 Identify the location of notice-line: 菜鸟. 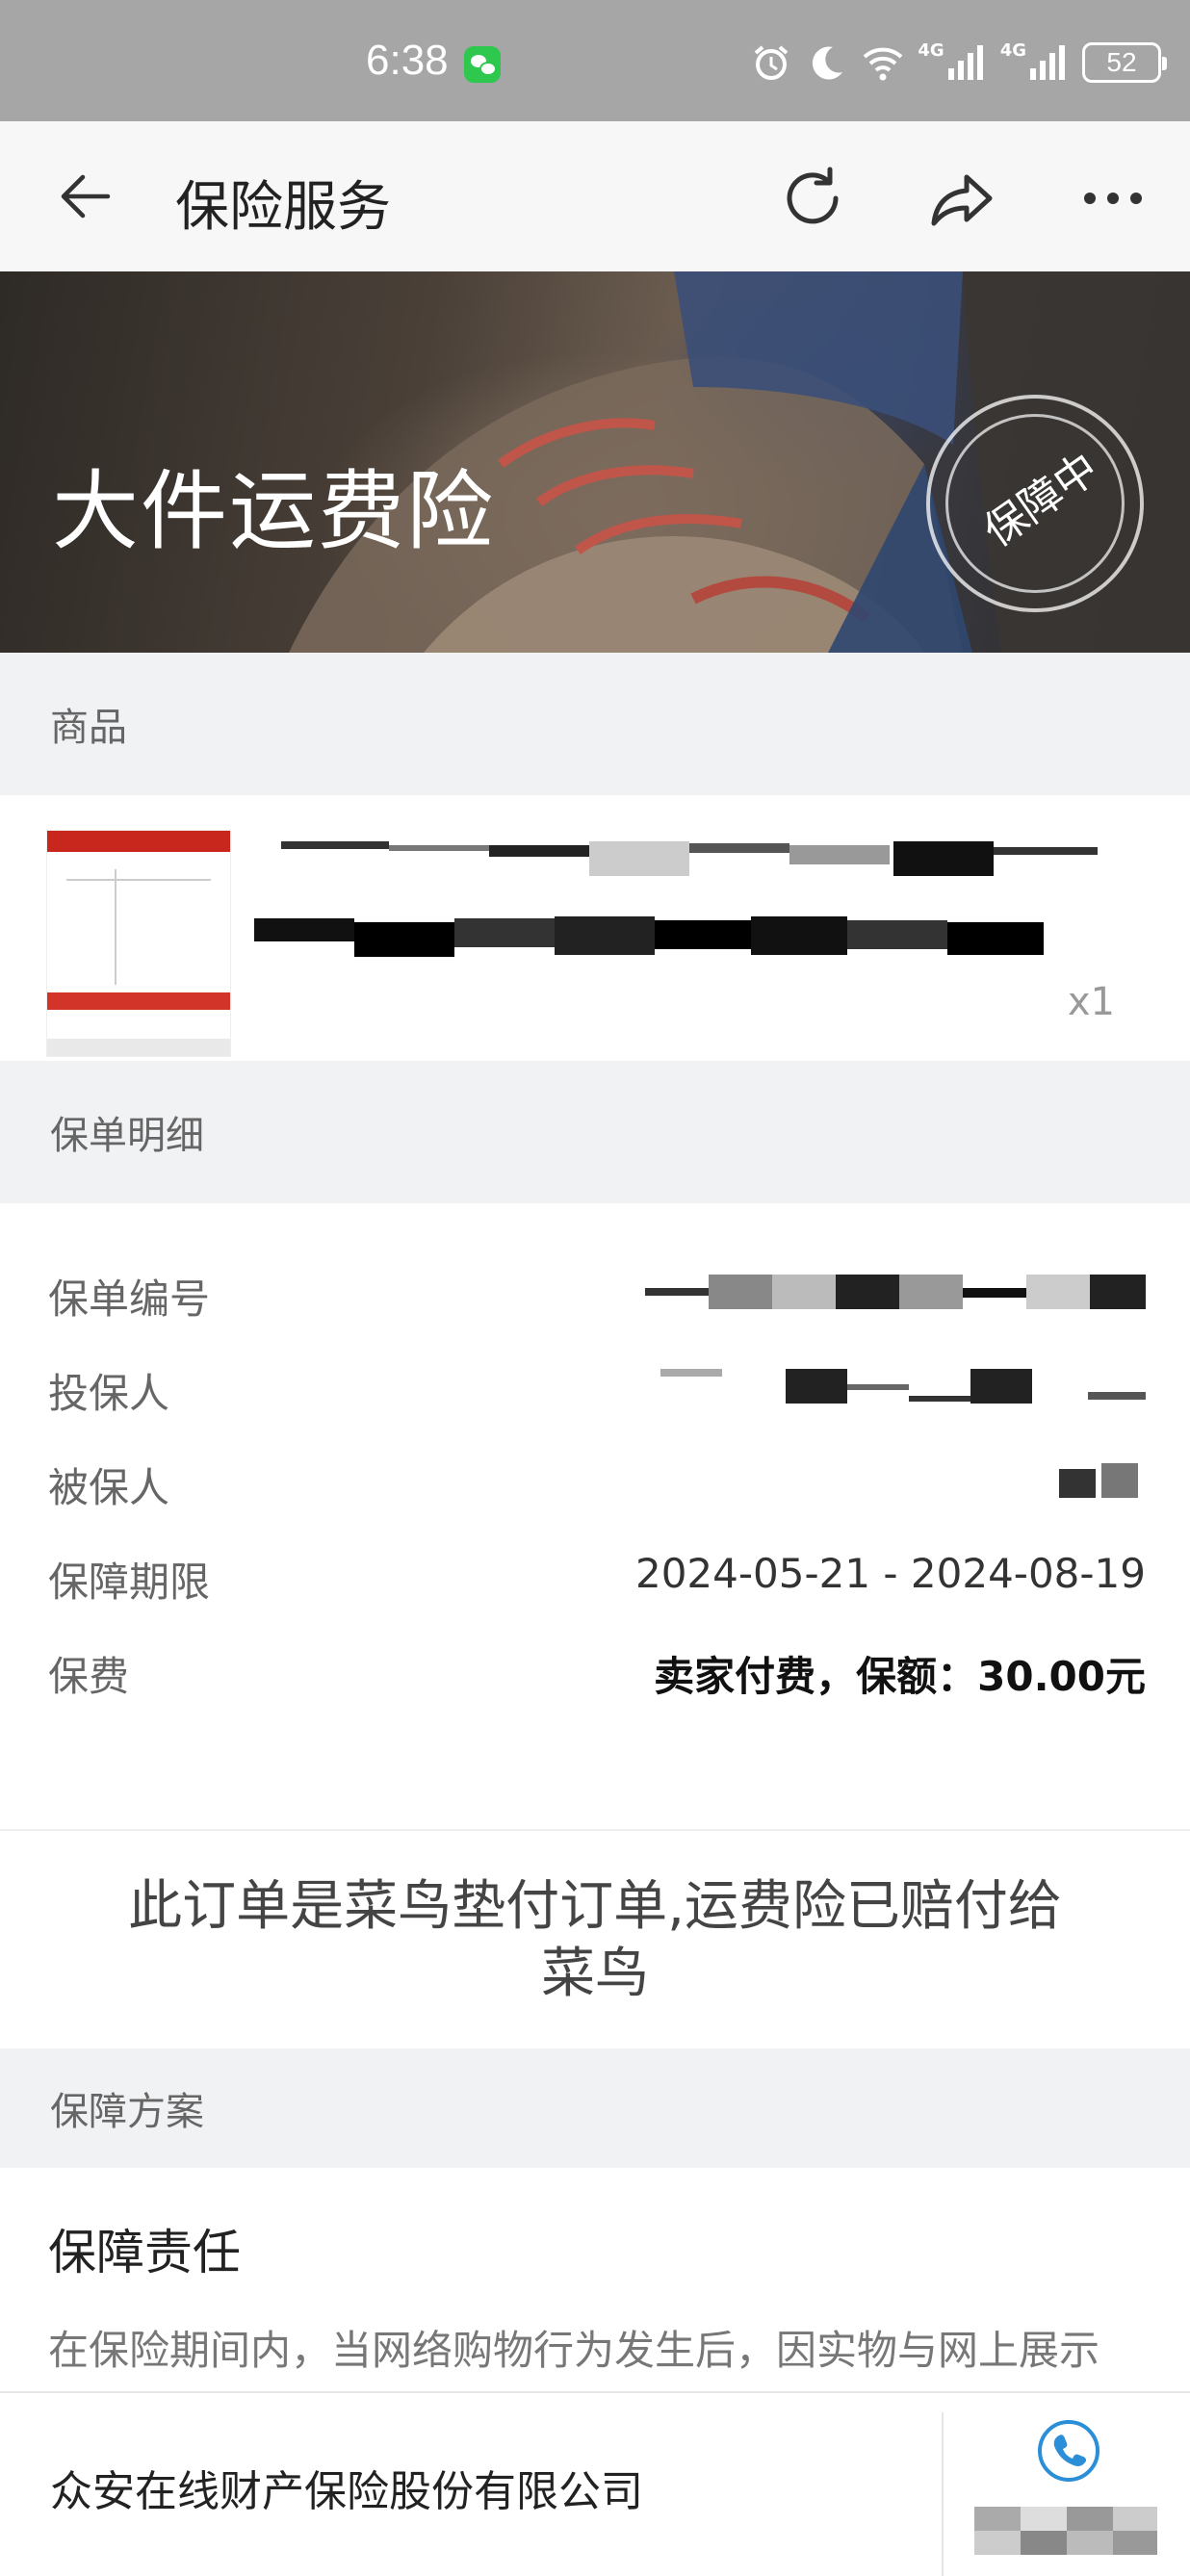
(595, 1974).